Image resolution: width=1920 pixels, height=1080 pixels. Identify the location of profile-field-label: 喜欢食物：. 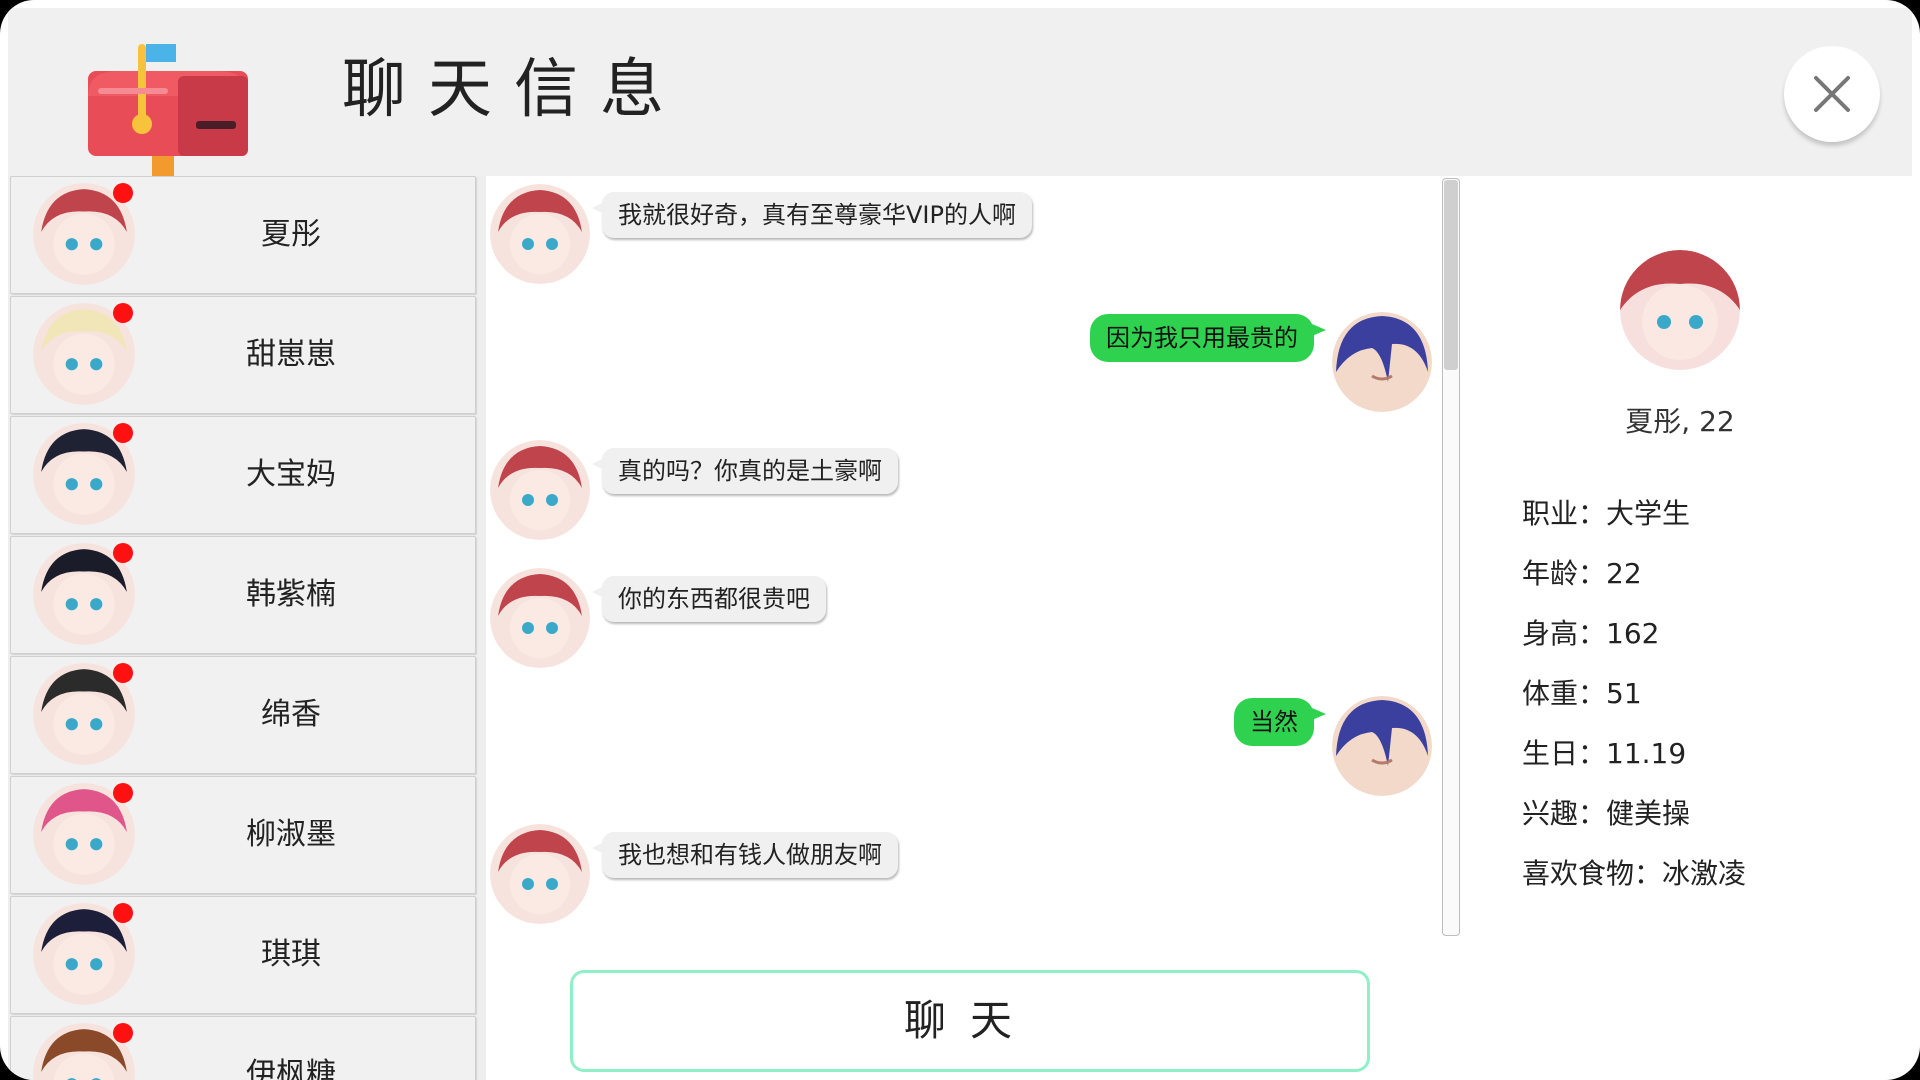
(1592, 873).